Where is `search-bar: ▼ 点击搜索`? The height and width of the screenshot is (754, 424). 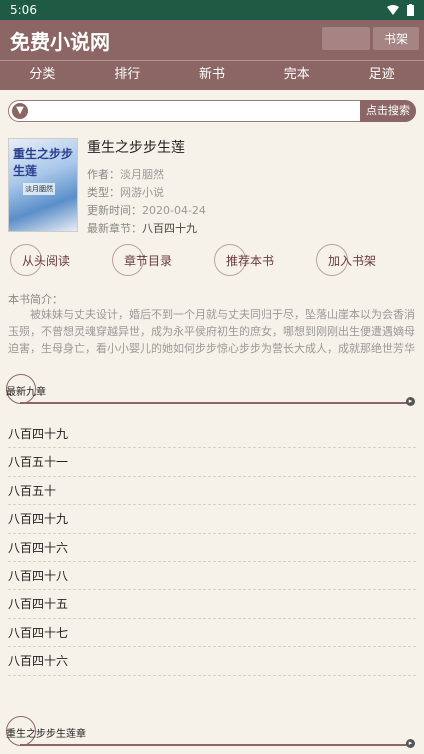
search-bar: ▼ 点击搜索 is located at coordinates (212, 111).